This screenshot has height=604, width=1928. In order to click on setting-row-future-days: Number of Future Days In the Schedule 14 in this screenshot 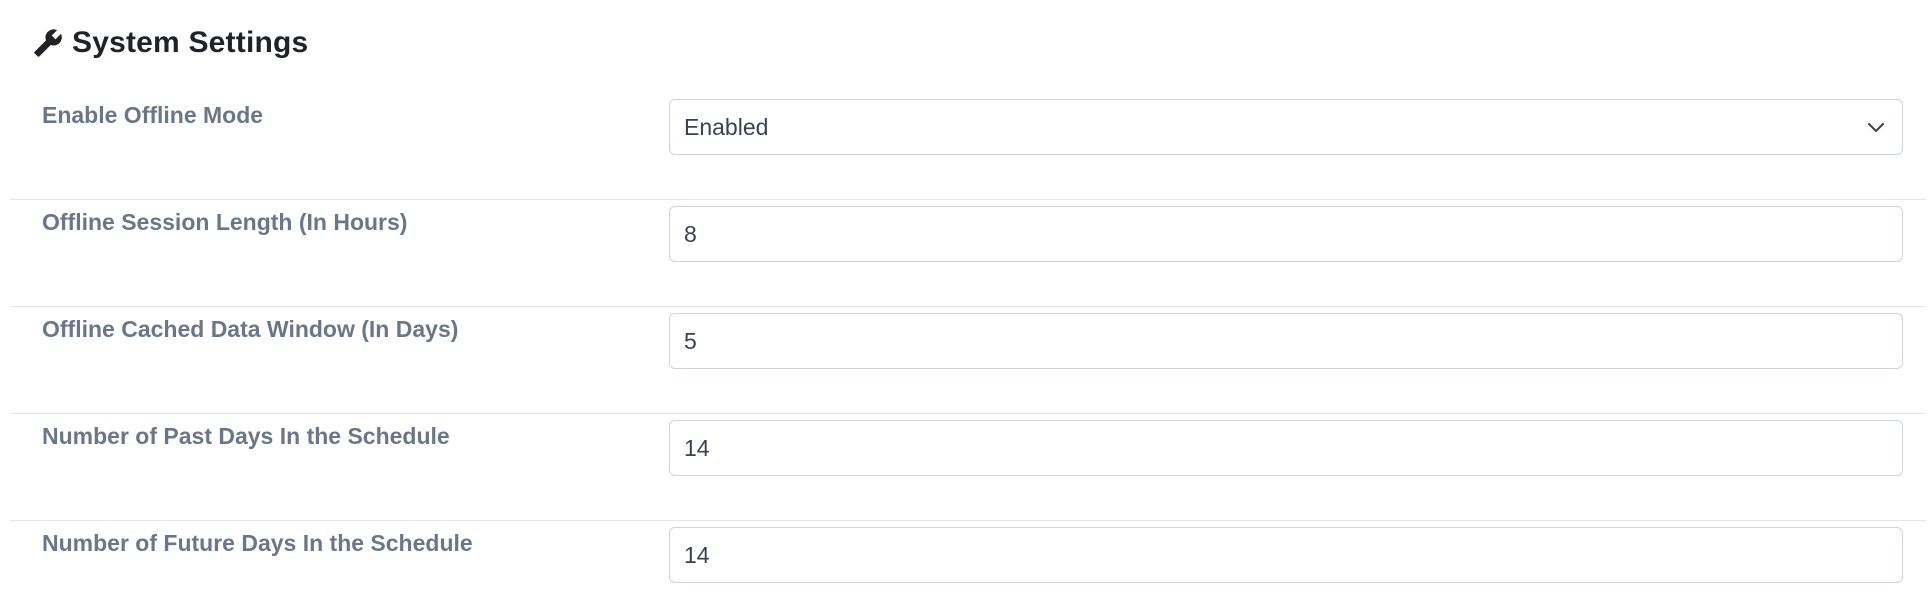, I will do `click(968, 562)`.